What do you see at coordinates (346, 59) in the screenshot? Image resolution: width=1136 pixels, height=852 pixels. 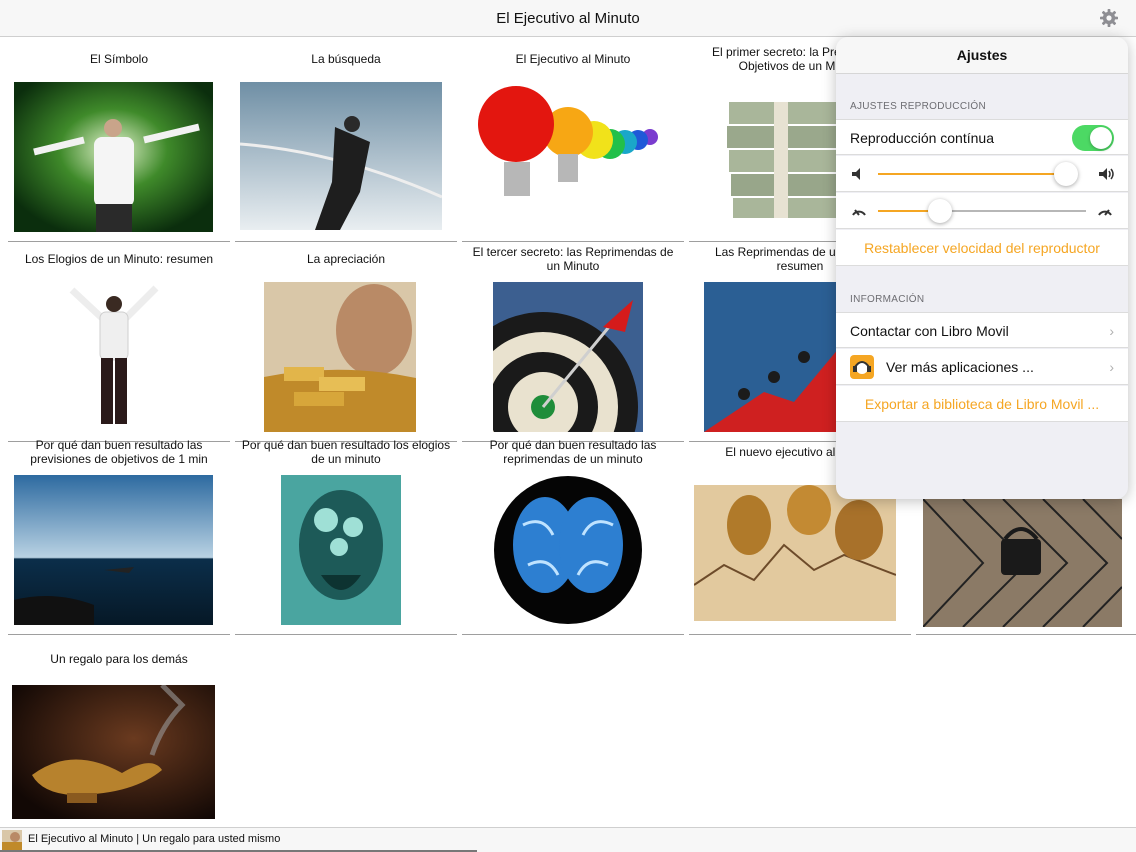 I see `chapter-title: La búsqueda` at bounding box center [346, 59].